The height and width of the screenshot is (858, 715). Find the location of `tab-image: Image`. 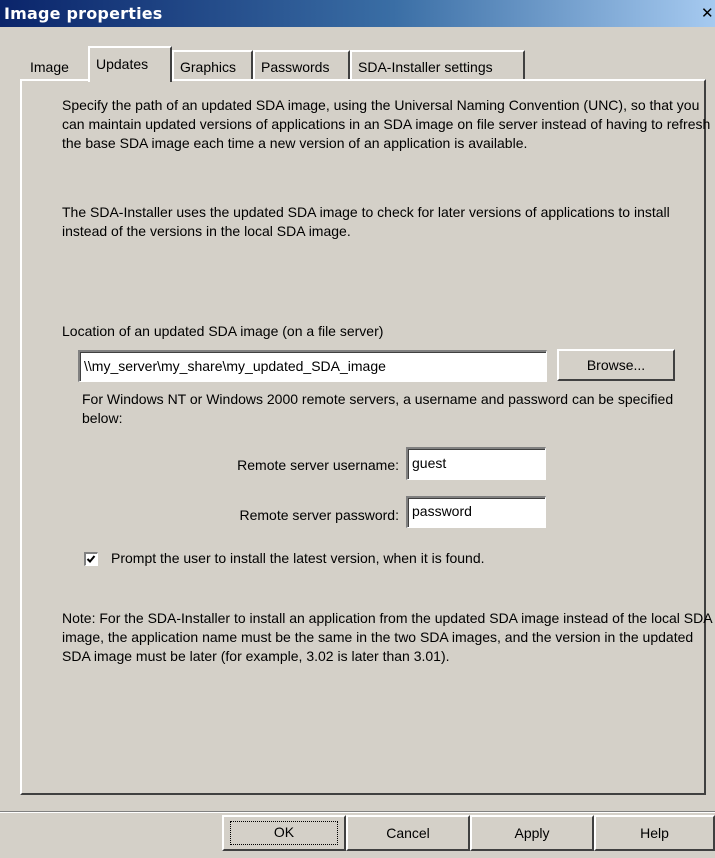

tab-image: Image is located at coordinates (55, 65).